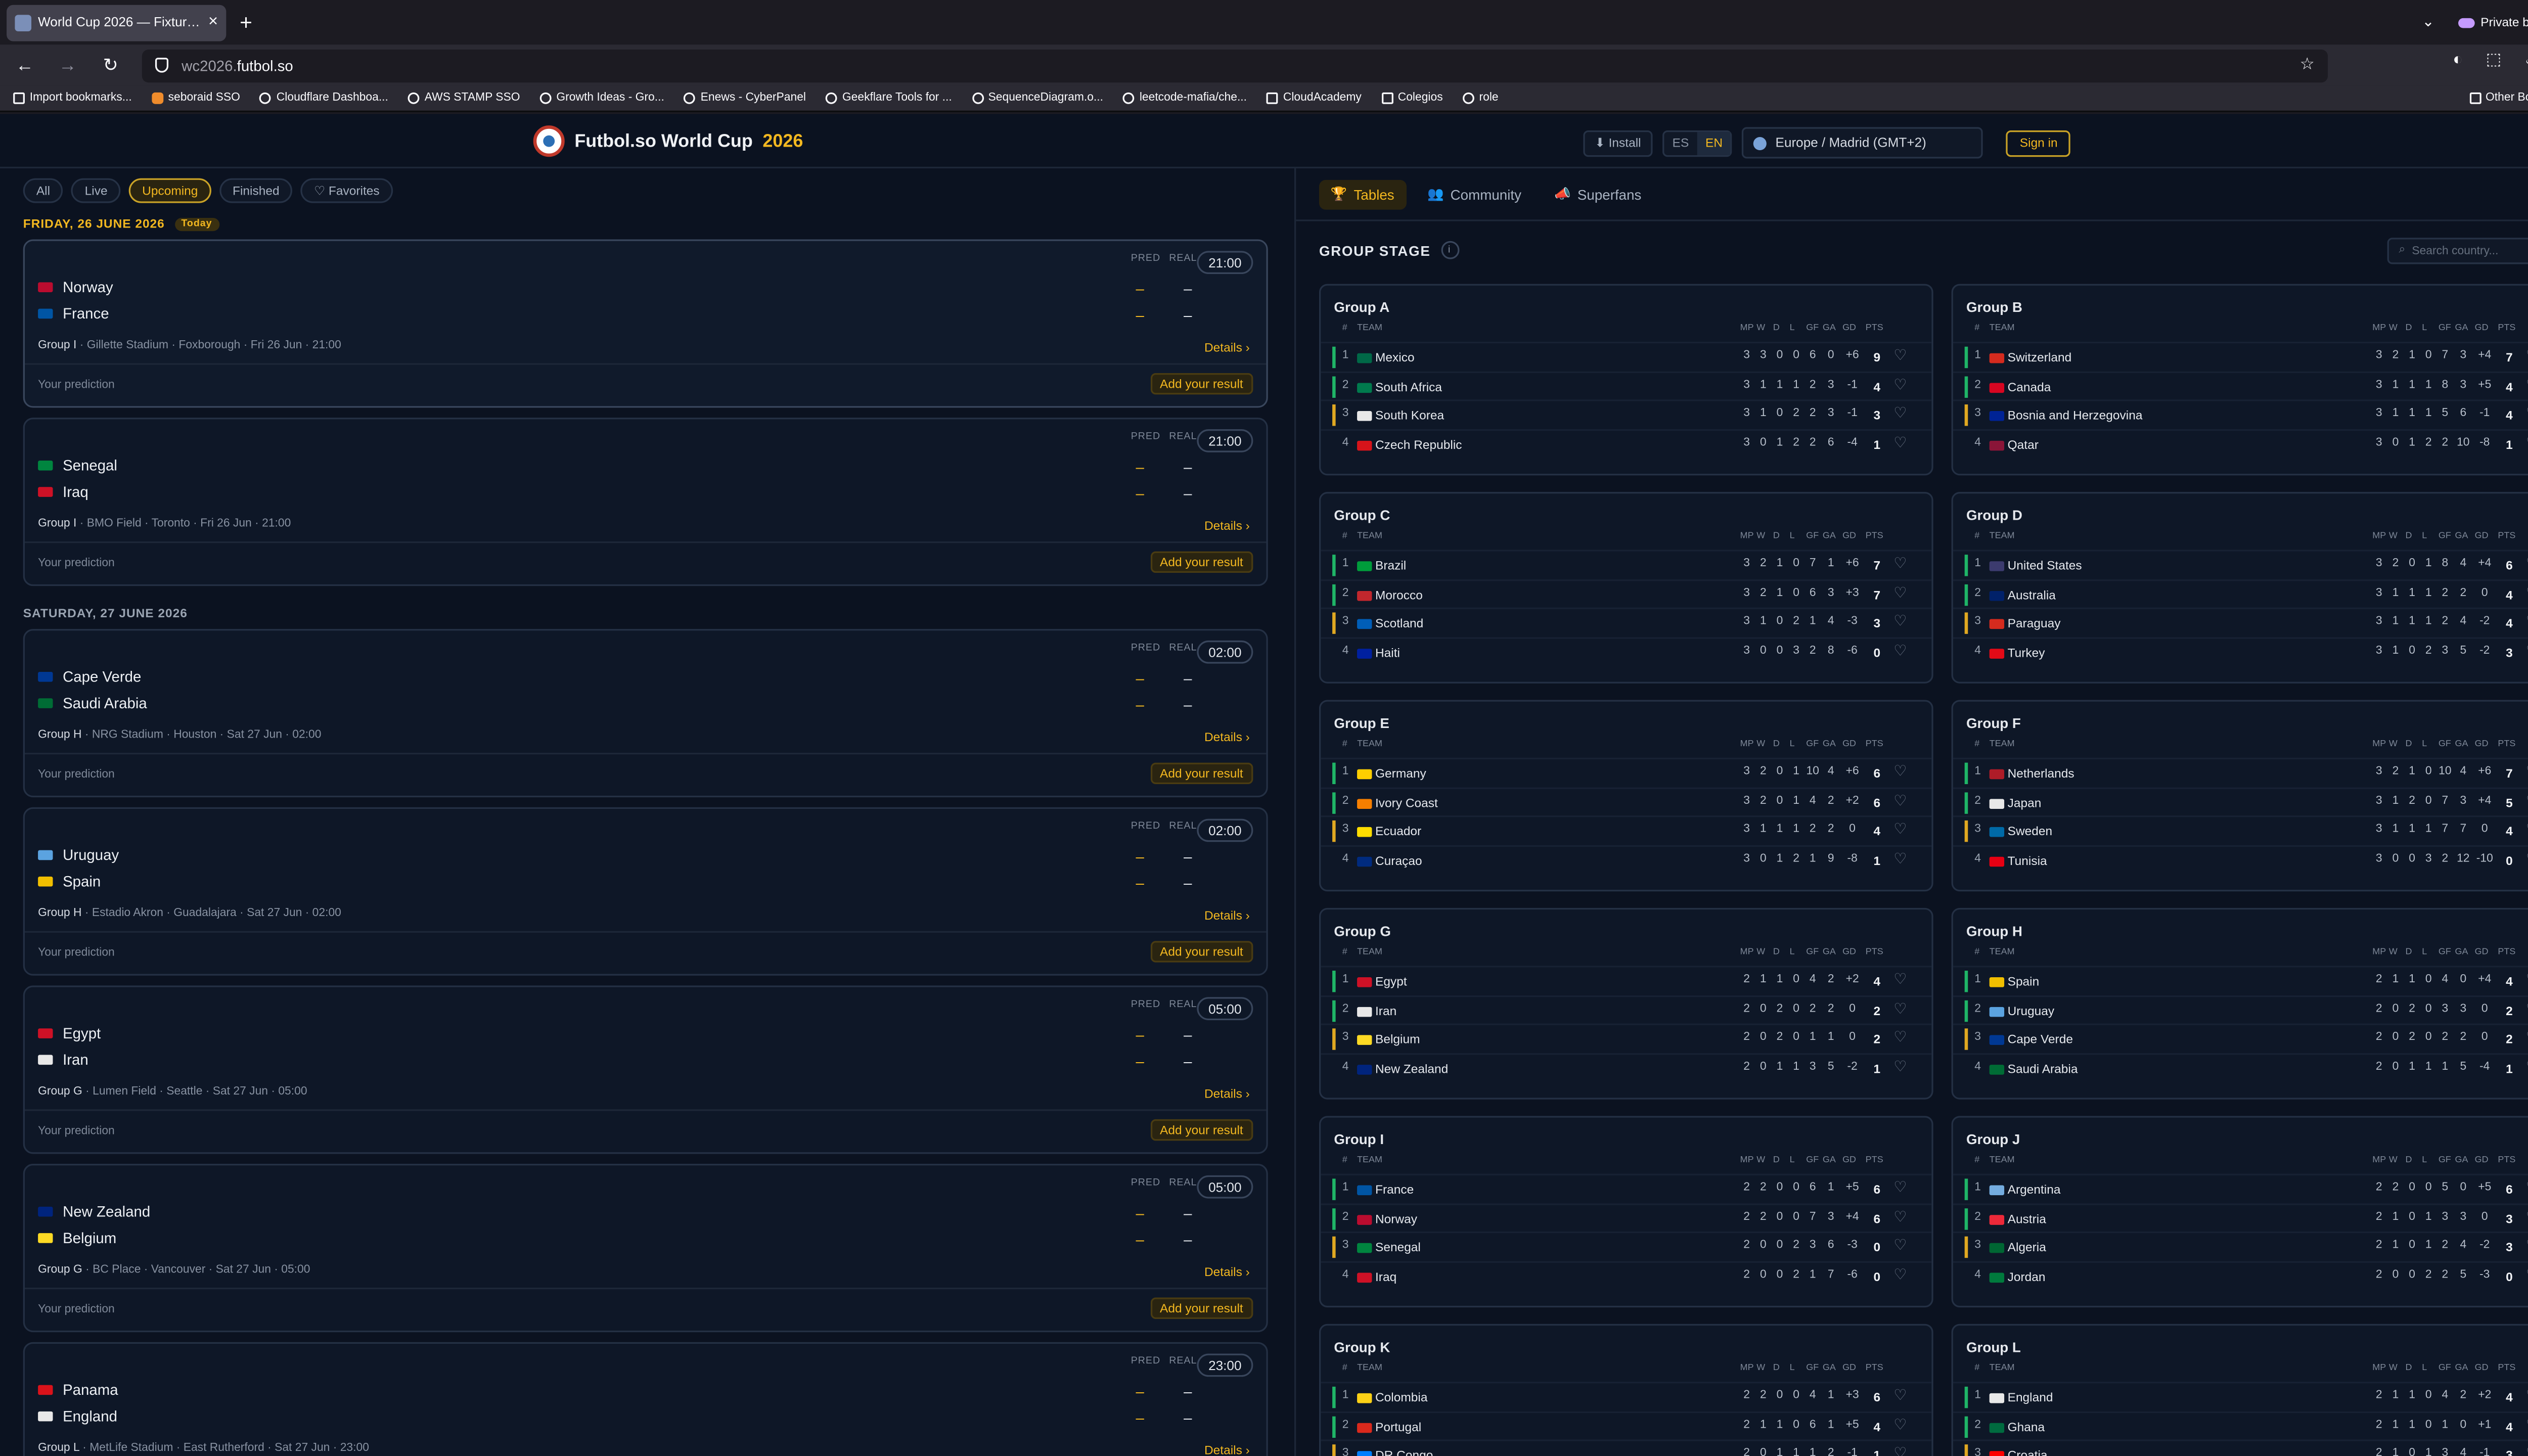  Describe the element at coordinates (1315, 98) in the screenshot. I see `bookmark-item: CloudAcademy` at that location.